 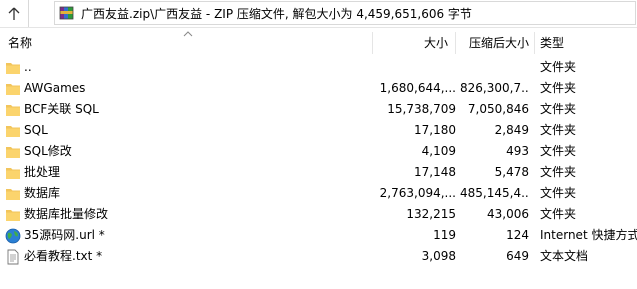 I want to click on text-file-icon, so click(x=13, y=257).